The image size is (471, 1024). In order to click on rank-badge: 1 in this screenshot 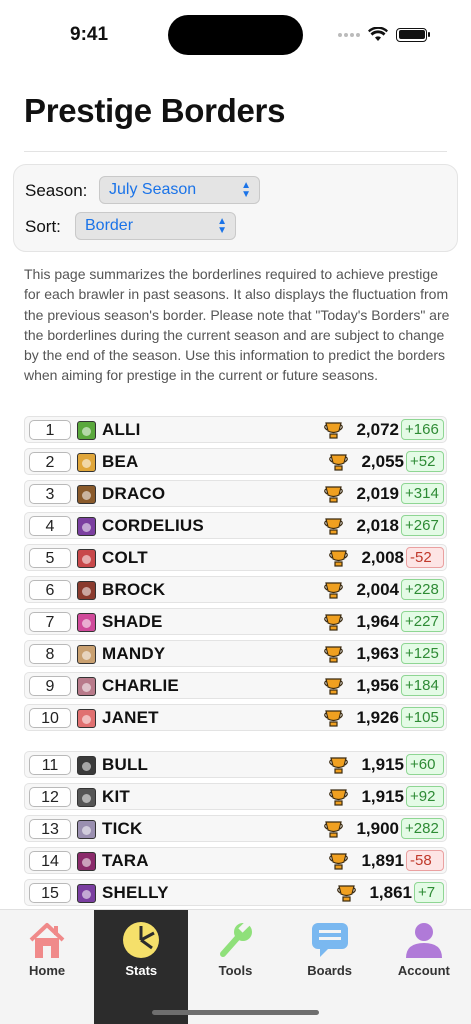, I will do `click(50, 430)`.